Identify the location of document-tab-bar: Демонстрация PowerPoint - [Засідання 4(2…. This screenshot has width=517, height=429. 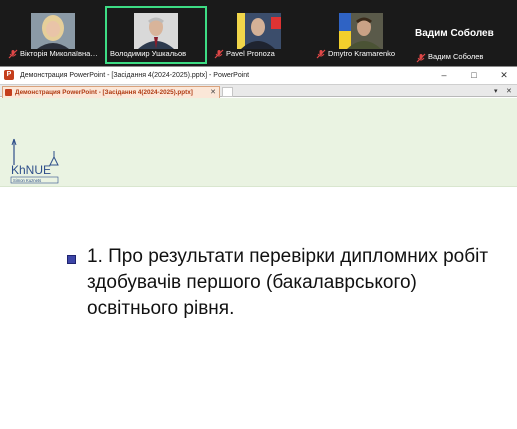
(258, 91).